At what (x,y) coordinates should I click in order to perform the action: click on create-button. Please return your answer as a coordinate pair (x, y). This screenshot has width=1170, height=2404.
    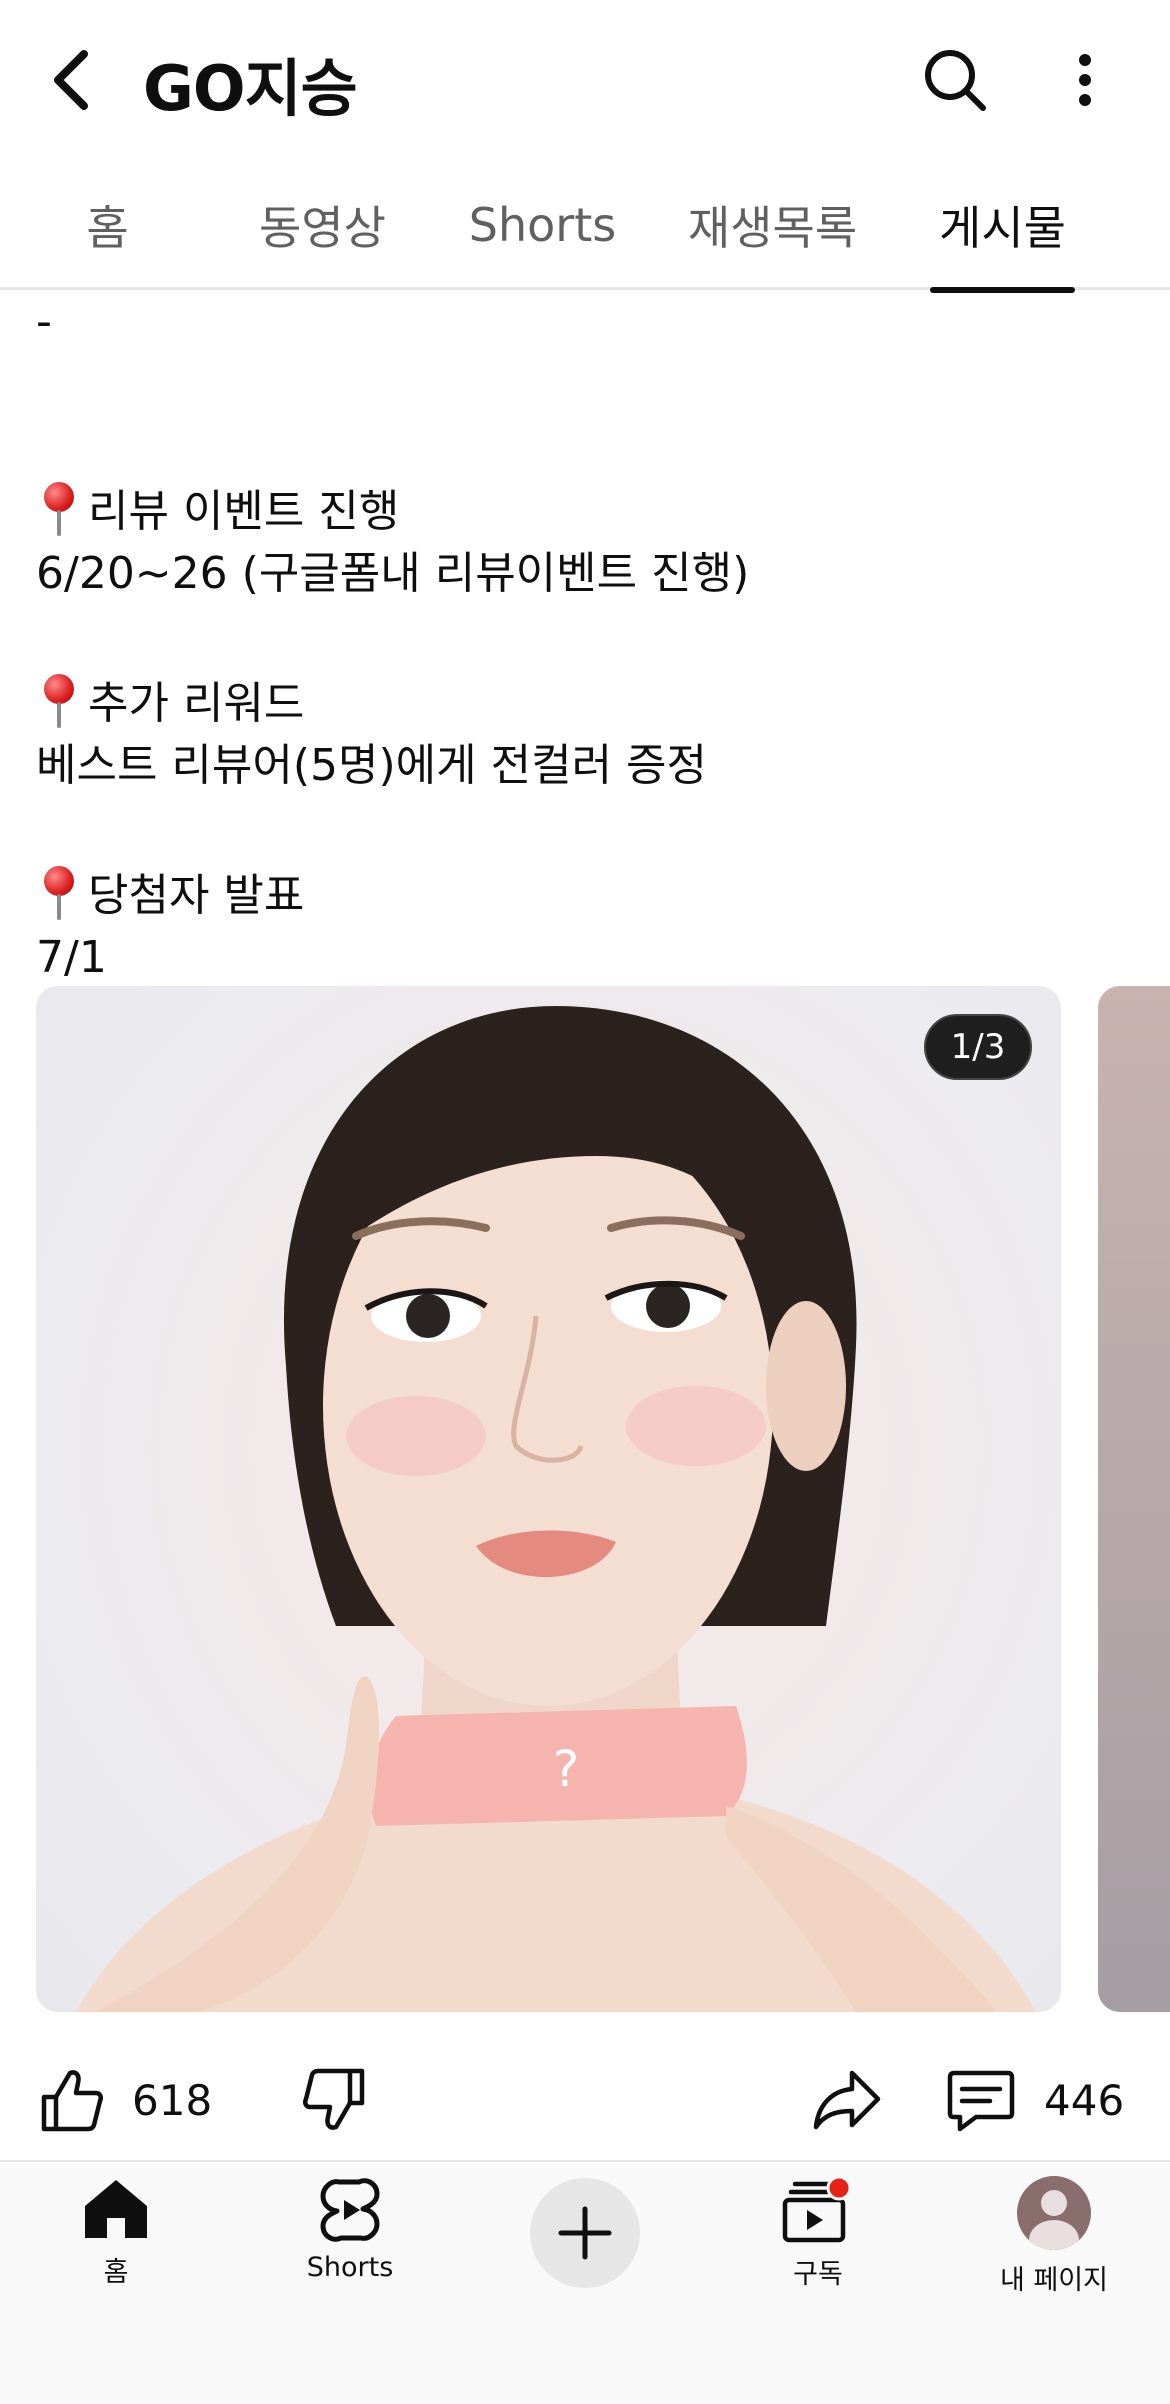
    Looking at the image, I should click on (585, 2233).